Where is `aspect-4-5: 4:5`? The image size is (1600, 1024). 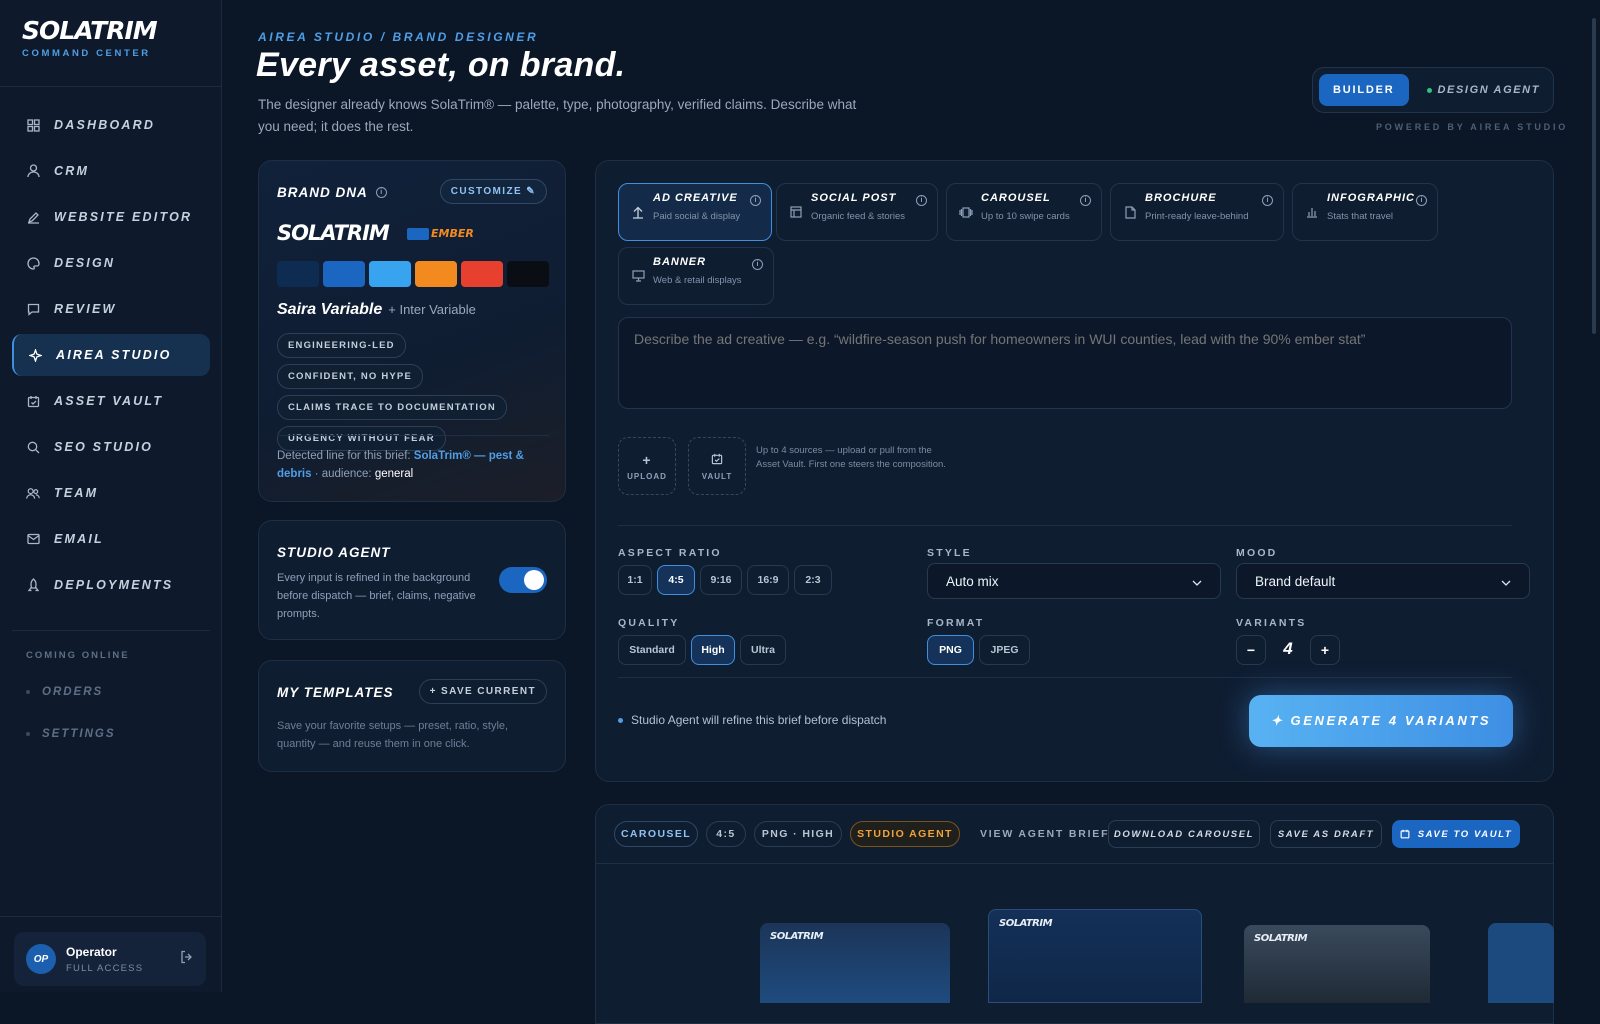
aspect-4-5: 4:5 is located at coordinates (676, 580).